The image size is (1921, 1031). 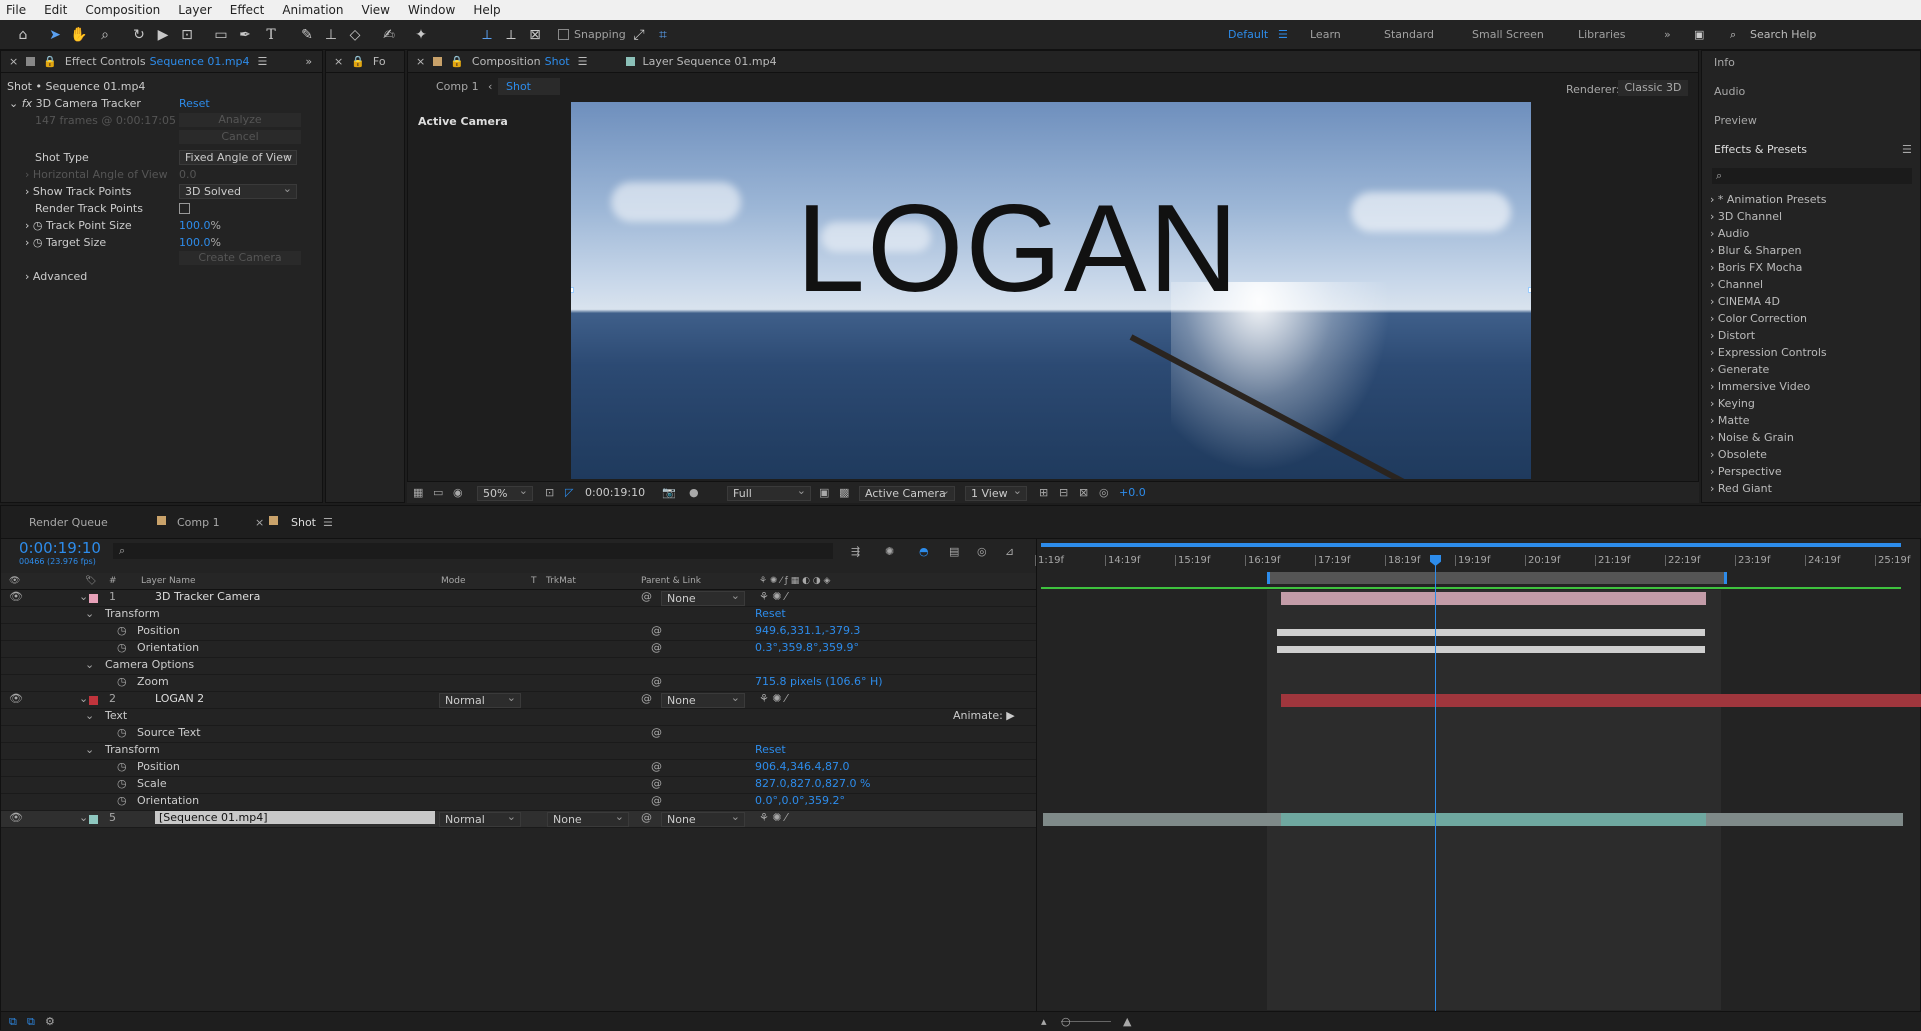 What do you see at coordinates (889, 551) in the screenshot?
I see `draft-3d-icon: ✺` at bounding box center [889, 551].